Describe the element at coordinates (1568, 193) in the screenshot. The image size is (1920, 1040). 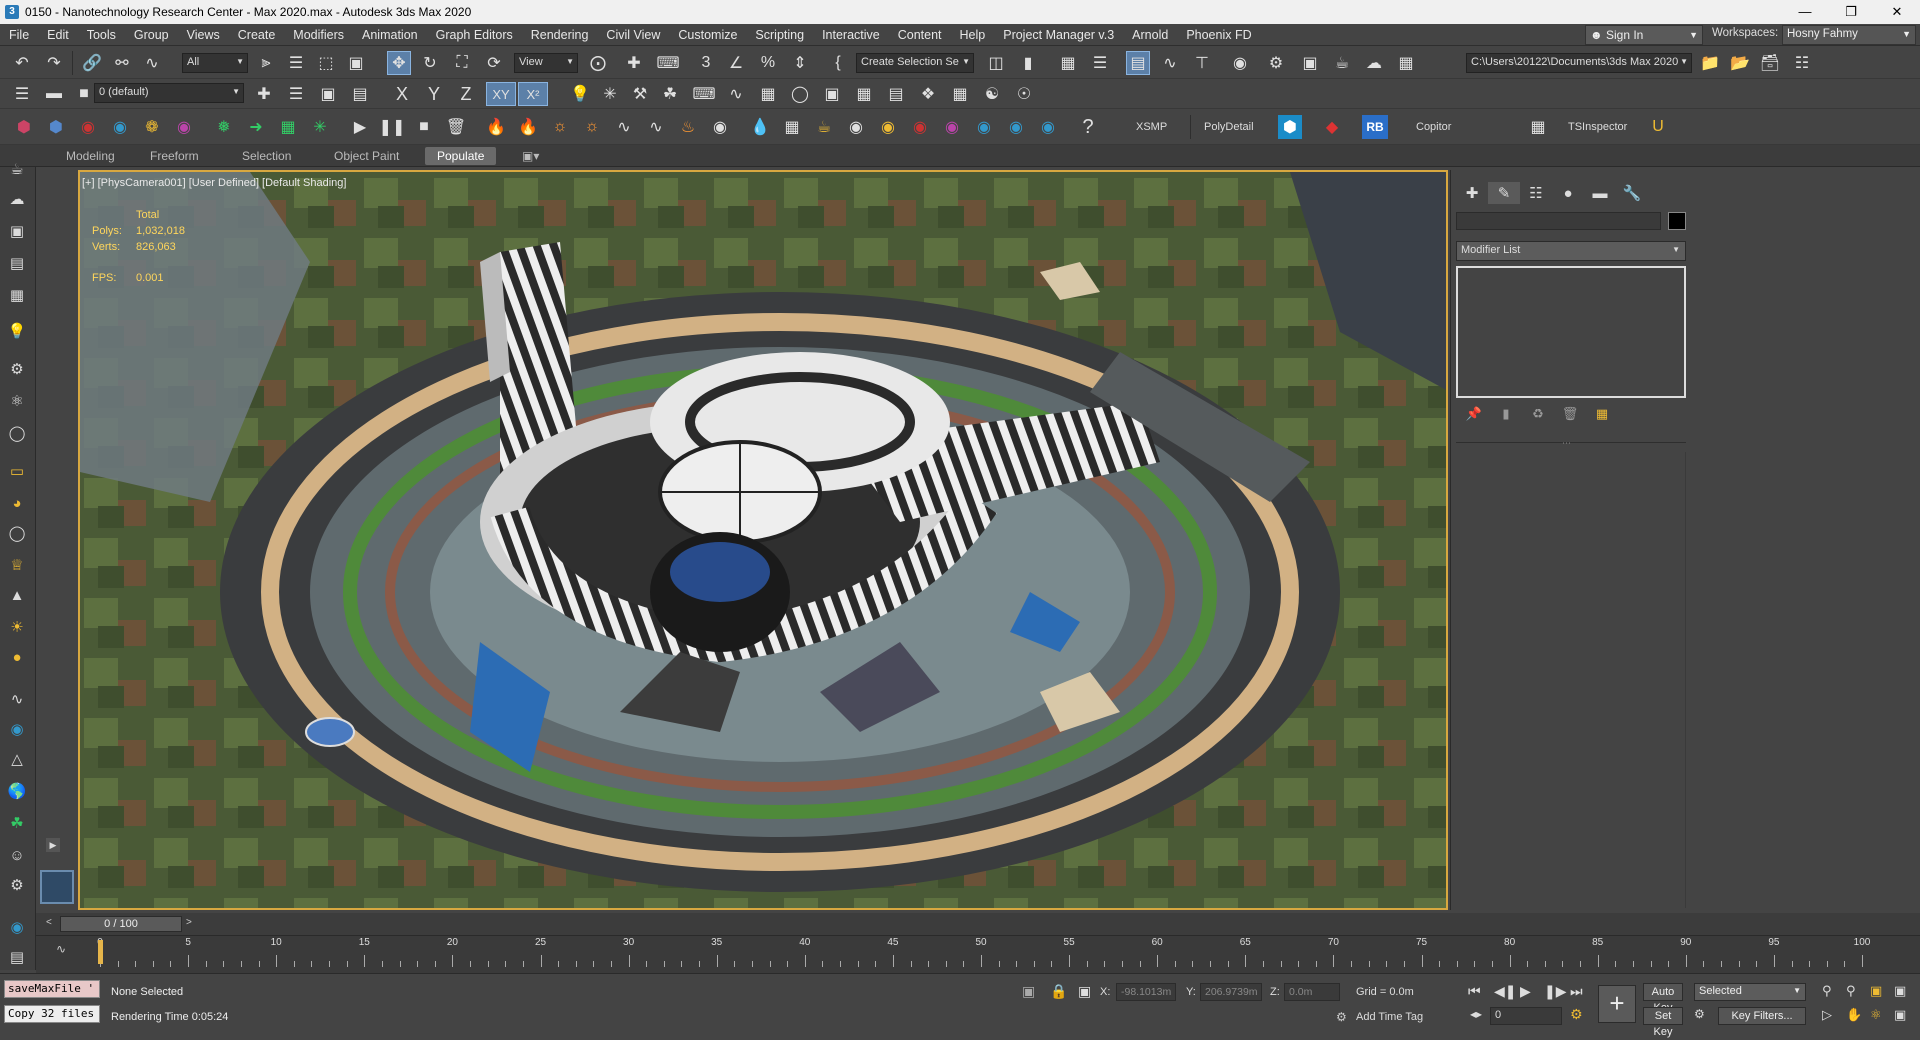
I see `motion-tab-icon: ●` at that location.